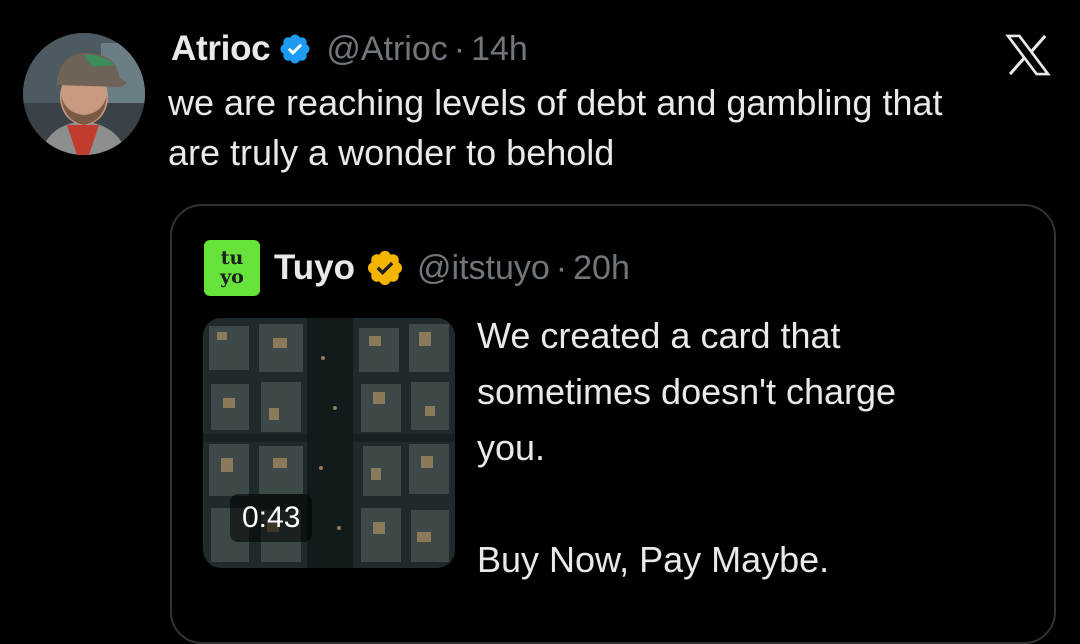 The height and width of the screenshot is (644, 1080). Describe the element at coordinates (232, 258) in the screenshot. I see `avatar-text-top: tu` at that location.